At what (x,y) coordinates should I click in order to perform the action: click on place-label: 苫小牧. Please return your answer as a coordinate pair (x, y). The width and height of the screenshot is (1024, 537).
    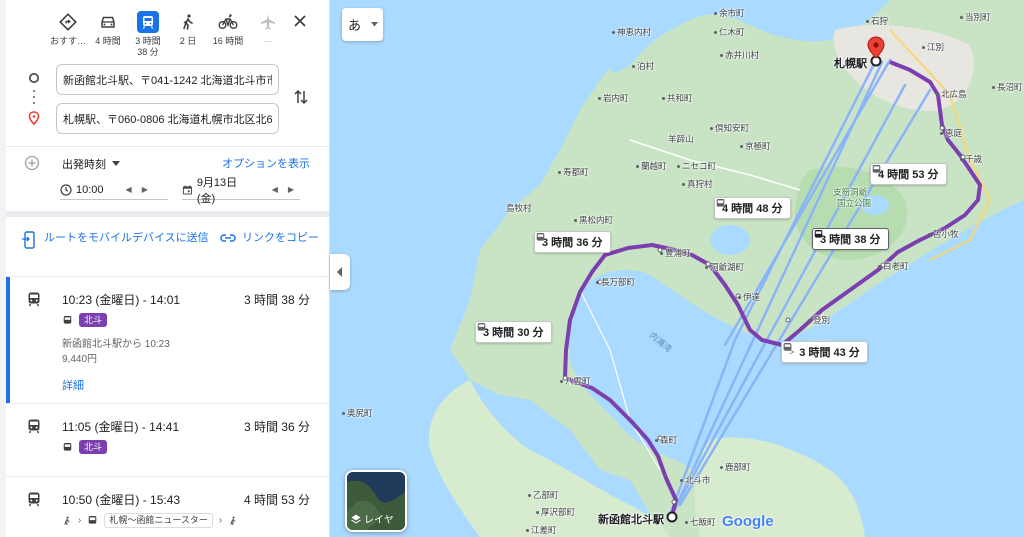
    Looking at the image, I should click on (943, 234).